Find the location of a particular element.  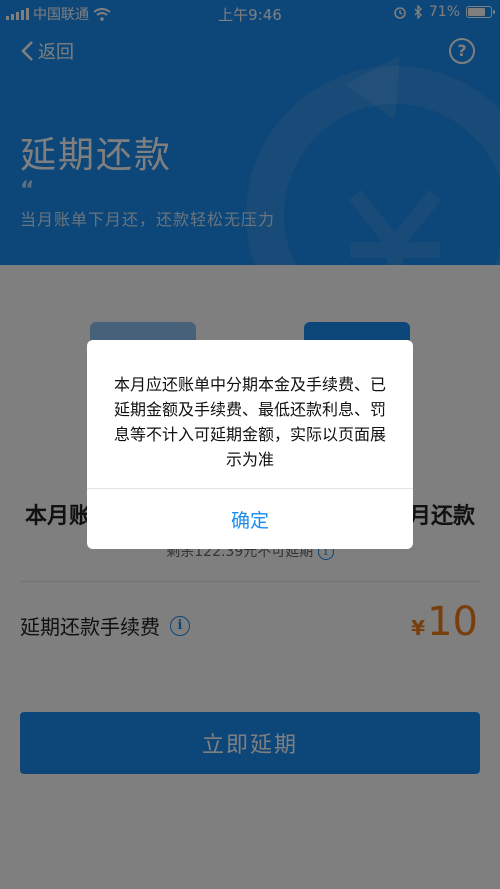

confirm-button: 确定 is located at coordinates (250, 519).